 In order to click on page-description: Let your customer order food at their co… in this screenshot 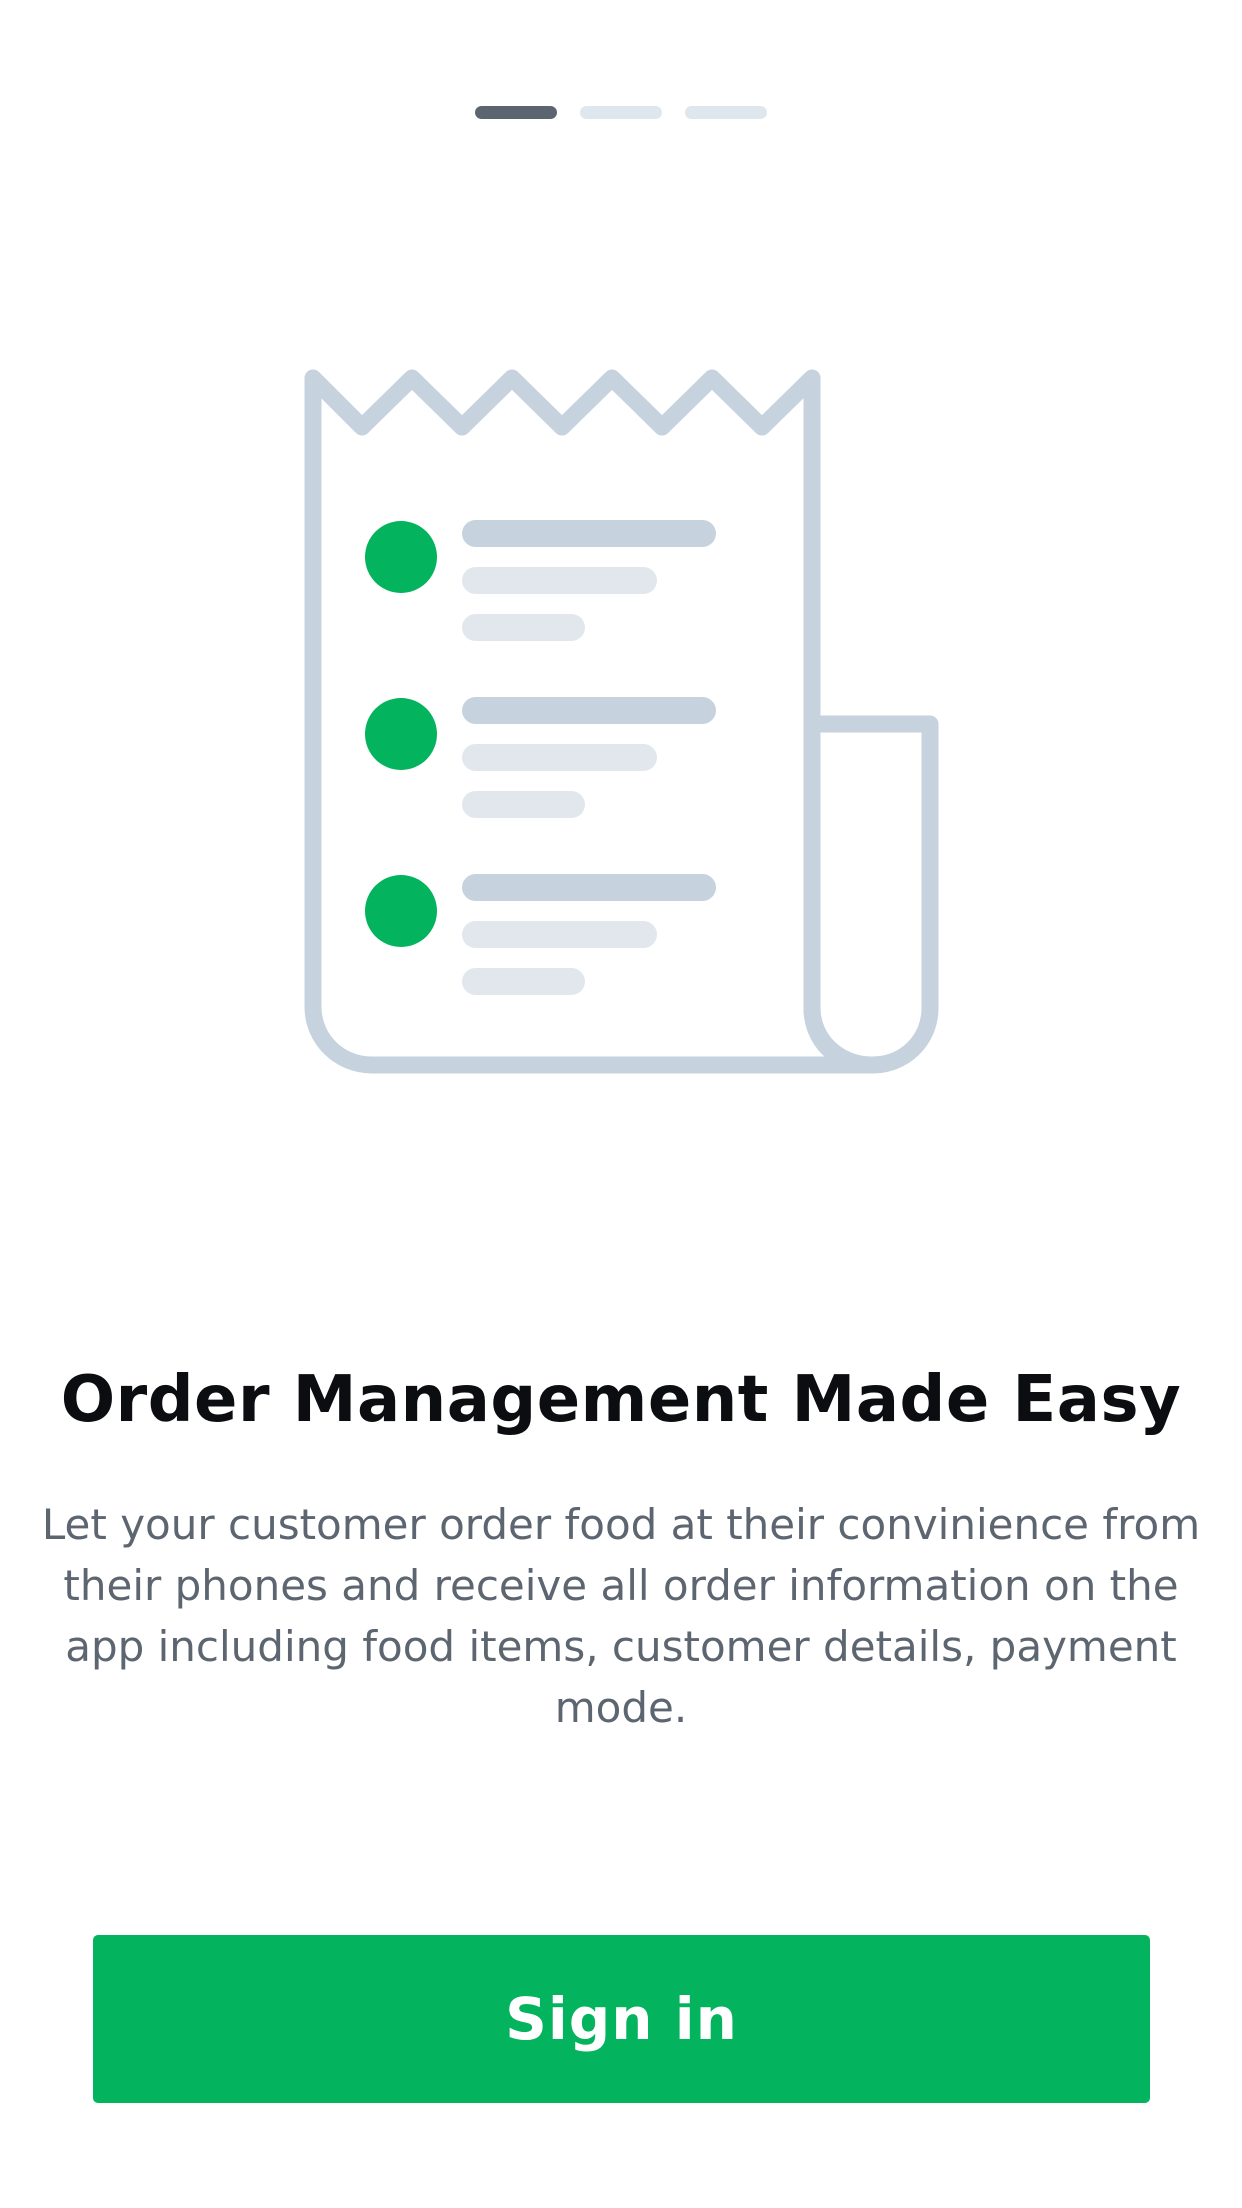, I will do `click(621, 1616)`.